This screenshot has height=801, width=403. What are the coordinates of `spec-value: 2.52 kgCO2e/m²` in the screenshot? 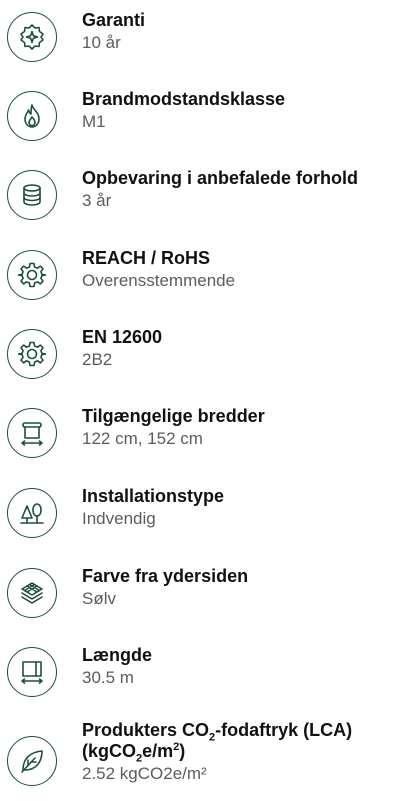 It's located at (144, 773).